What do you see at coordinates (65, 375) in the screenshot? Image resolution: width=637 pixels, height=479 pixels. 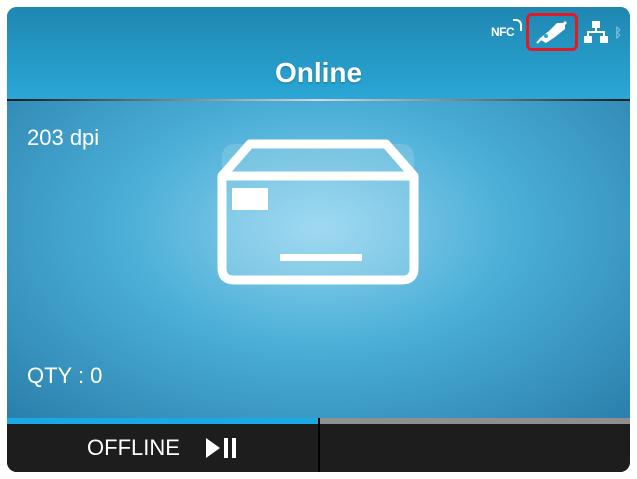 I see `quantity-text: QTY : 0` at bounding box center [65, 375].